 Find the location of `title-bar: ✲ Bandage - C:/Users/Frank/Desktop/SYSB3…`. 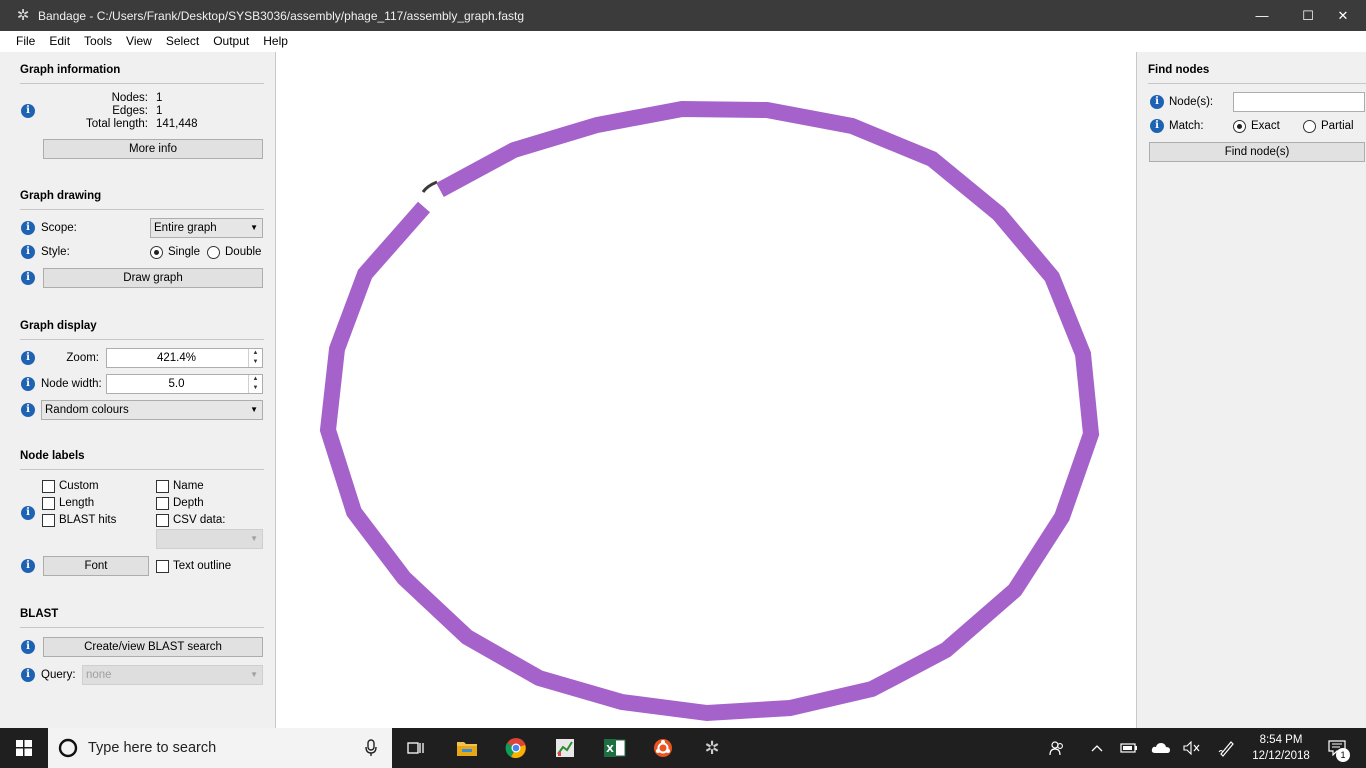

title-bar: ✲ Bandage - C:/Users/Frank/Desktop/SYSB3… is located at coordinates (683, 15).